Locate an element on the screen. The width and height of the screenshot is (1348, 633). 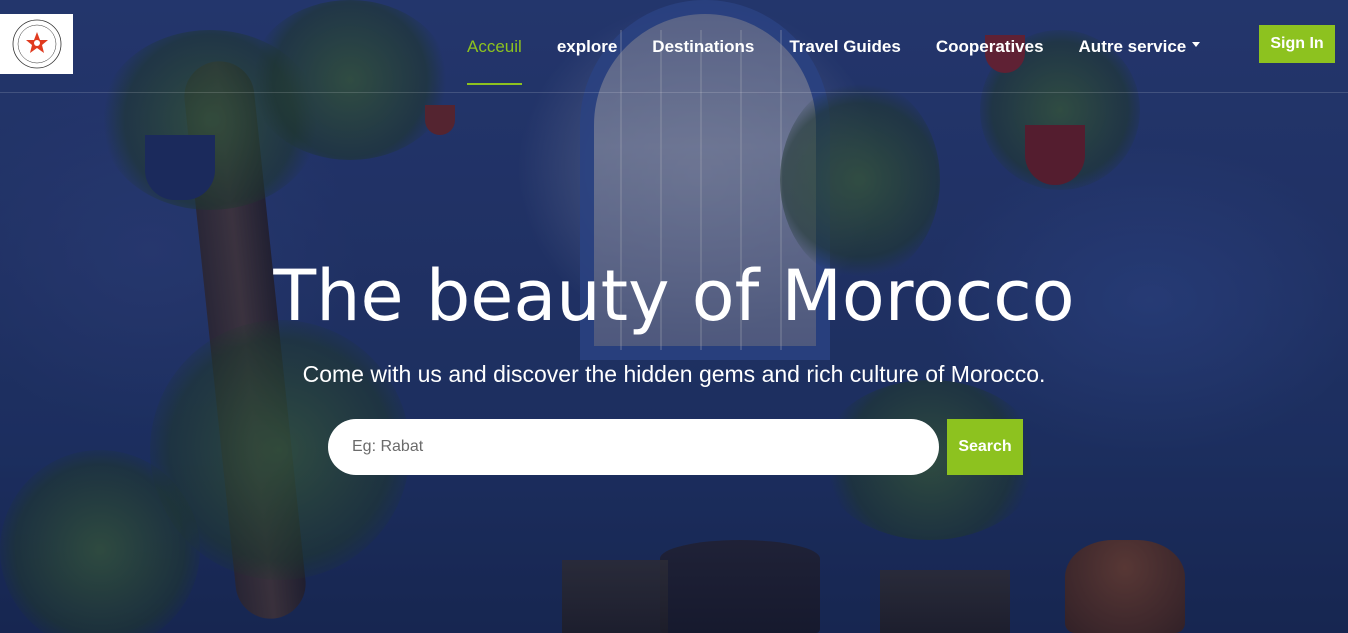
search-button: Search is located at coordinates (985, 447).